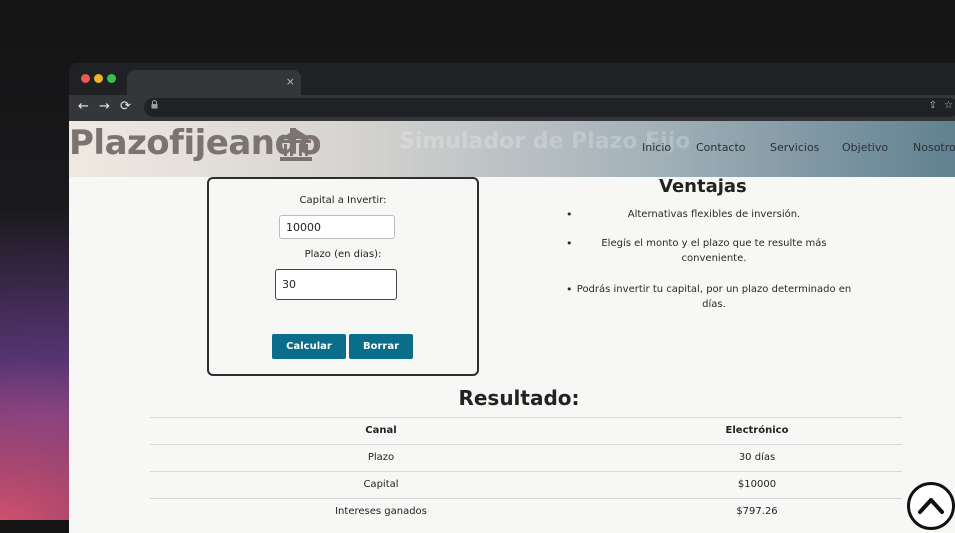 The height and width of the screenshot is (533, 955). What do you see at coordinates (526, 457) in the screenshot?
I see `table-row: Plazo 30 días` at bounding box center [526, 457].